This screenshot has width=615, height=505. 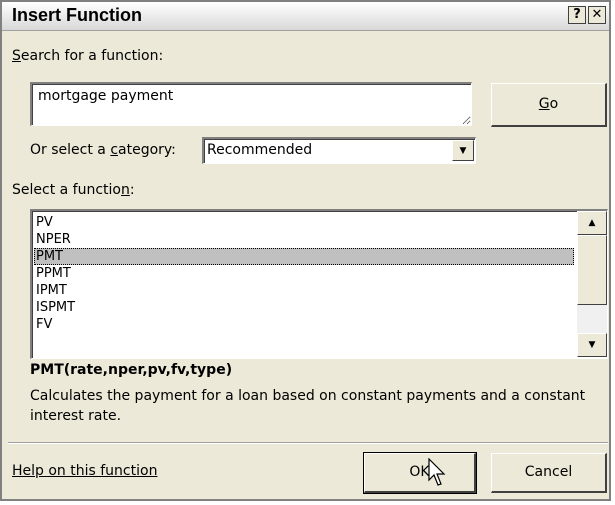 What do you see at coordinates (66, 190) in the screenshot?
I see `function-list-label-prefix: Select a functio` at bounding box center [66, 190].